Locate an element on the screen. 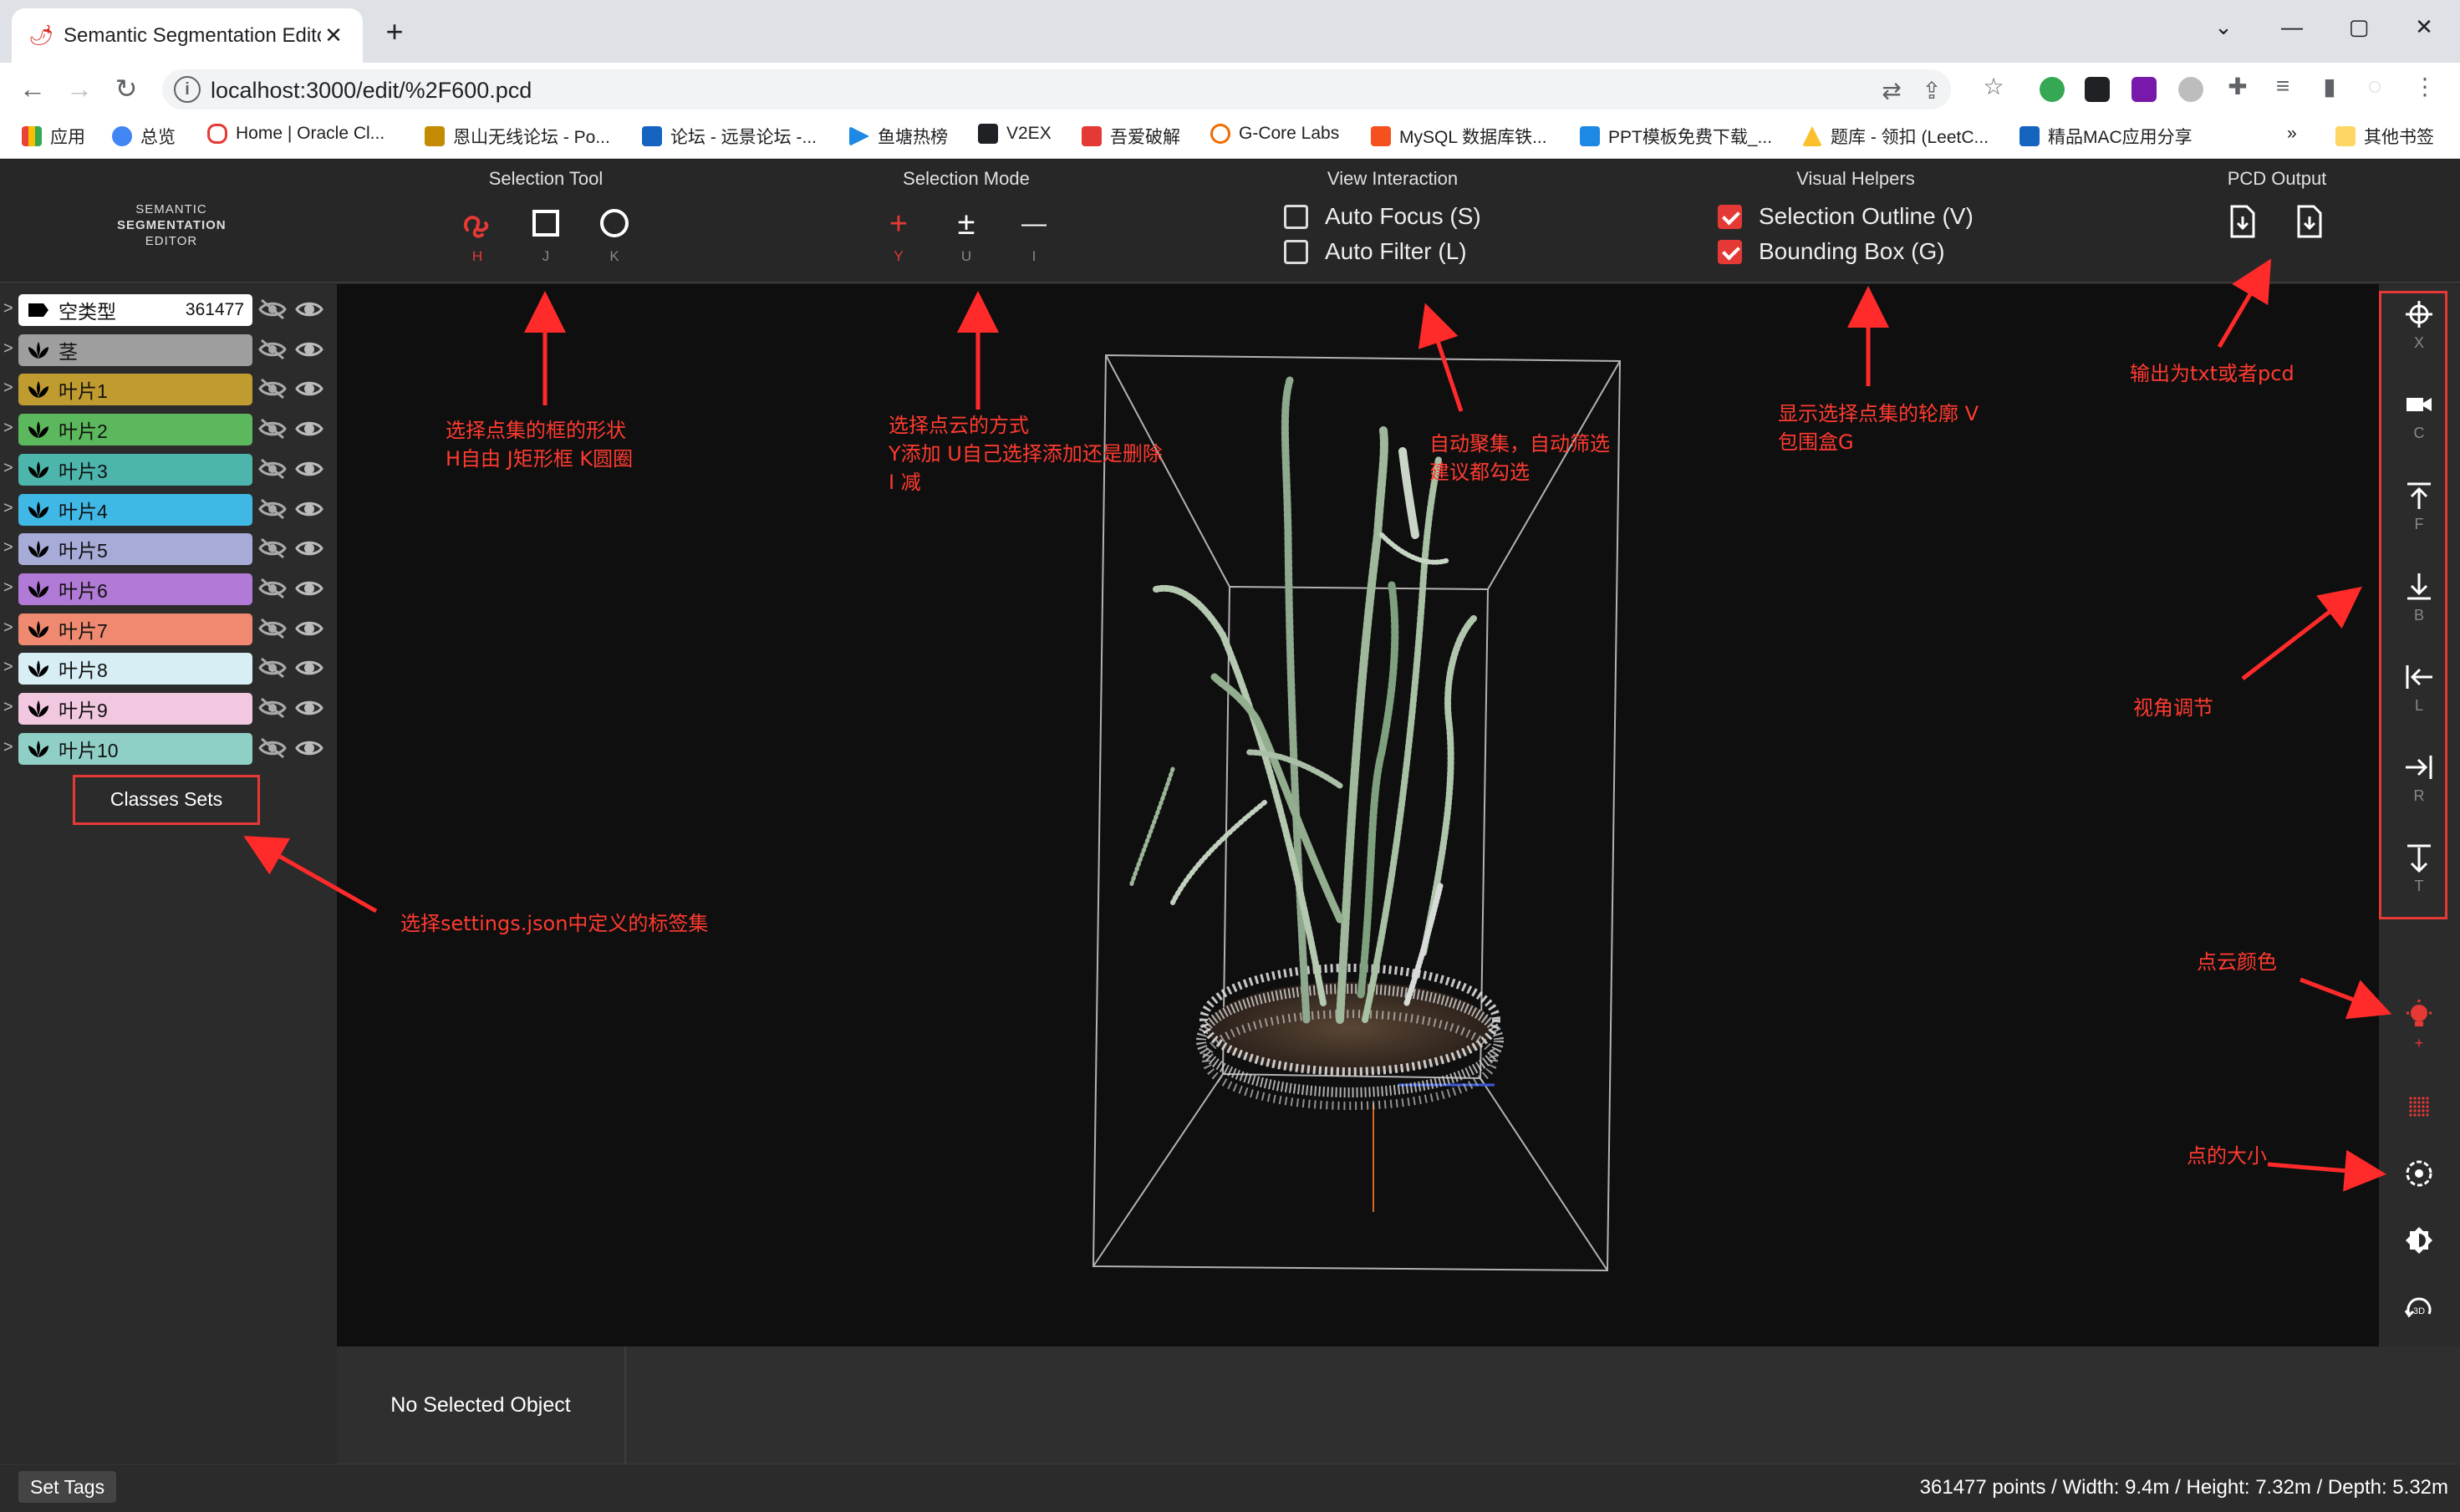 This screenshot has width=2460, height=1512. extension-green-icon is located at coordinates (2052, 89).